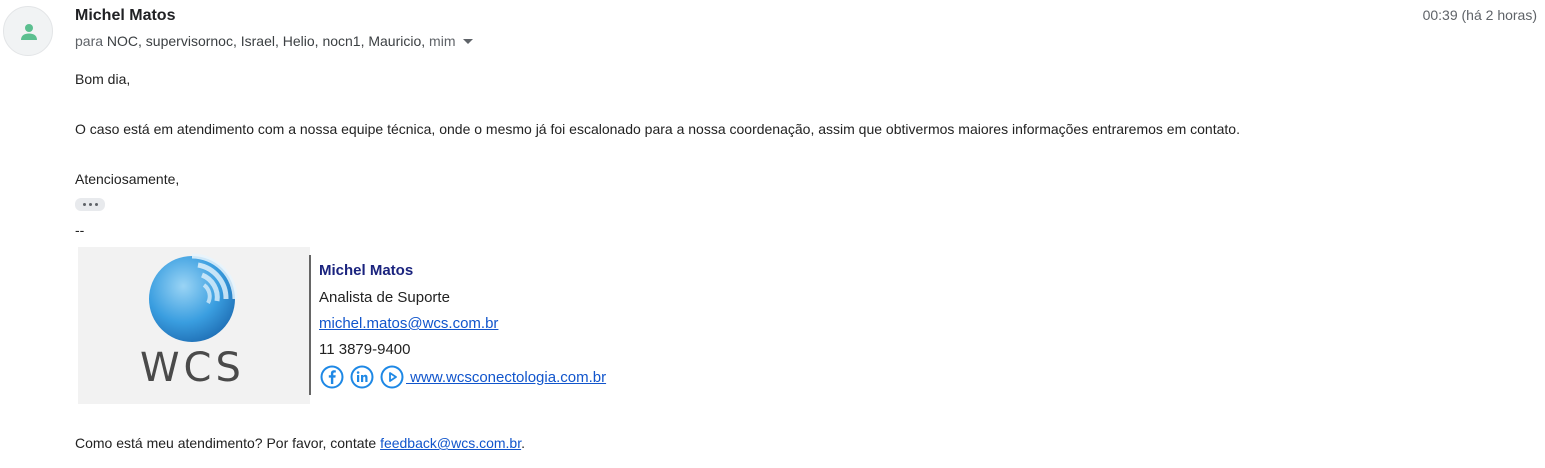 The width and height of the screenshot is (1545, 468). Describe the element at coordinates (89, 41) in the screenshot. I see `to-prefix: para` at that location.